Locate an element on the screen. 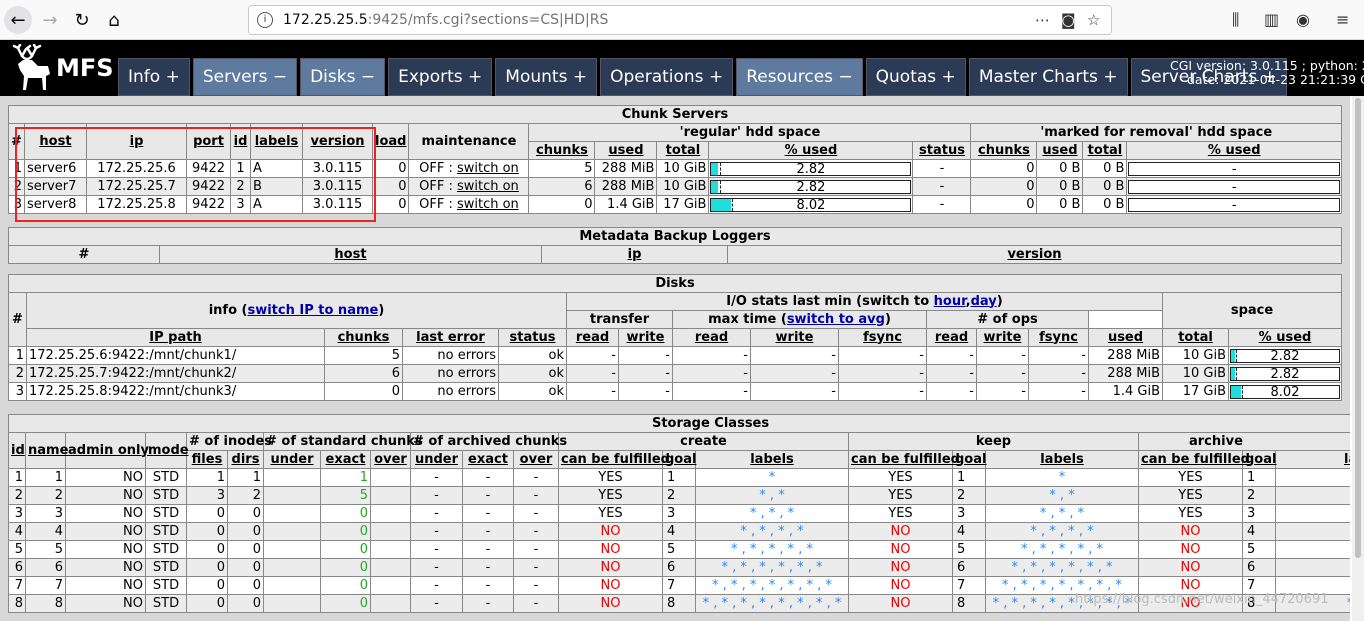 The height and width of the screenshot is (621, 1364). hamburger-menu-icon: ≡ is located at coordinates (1342, 19).